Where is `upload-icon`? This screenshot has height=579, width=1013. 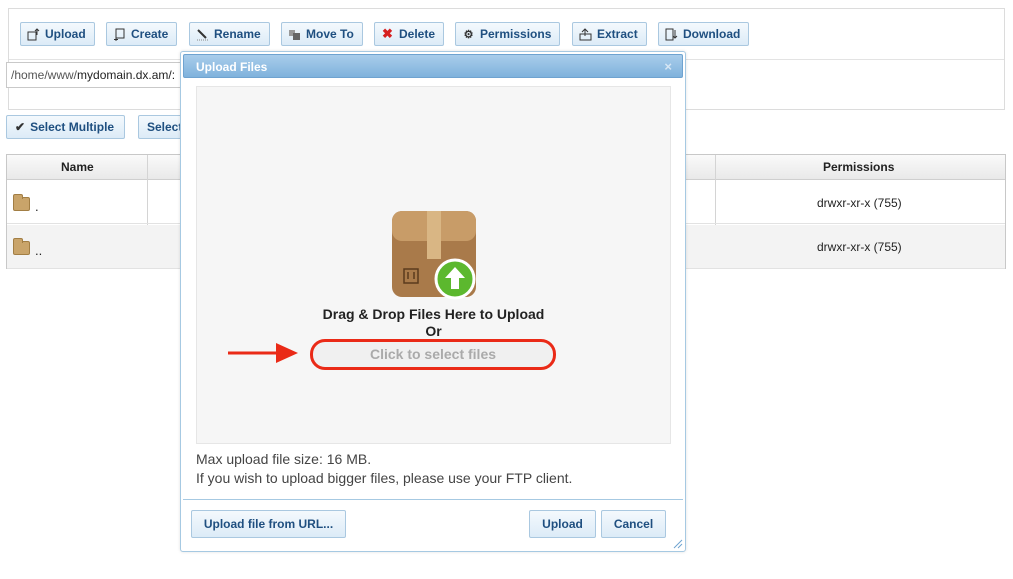
upload-icon is located at coordinates (33, 34).